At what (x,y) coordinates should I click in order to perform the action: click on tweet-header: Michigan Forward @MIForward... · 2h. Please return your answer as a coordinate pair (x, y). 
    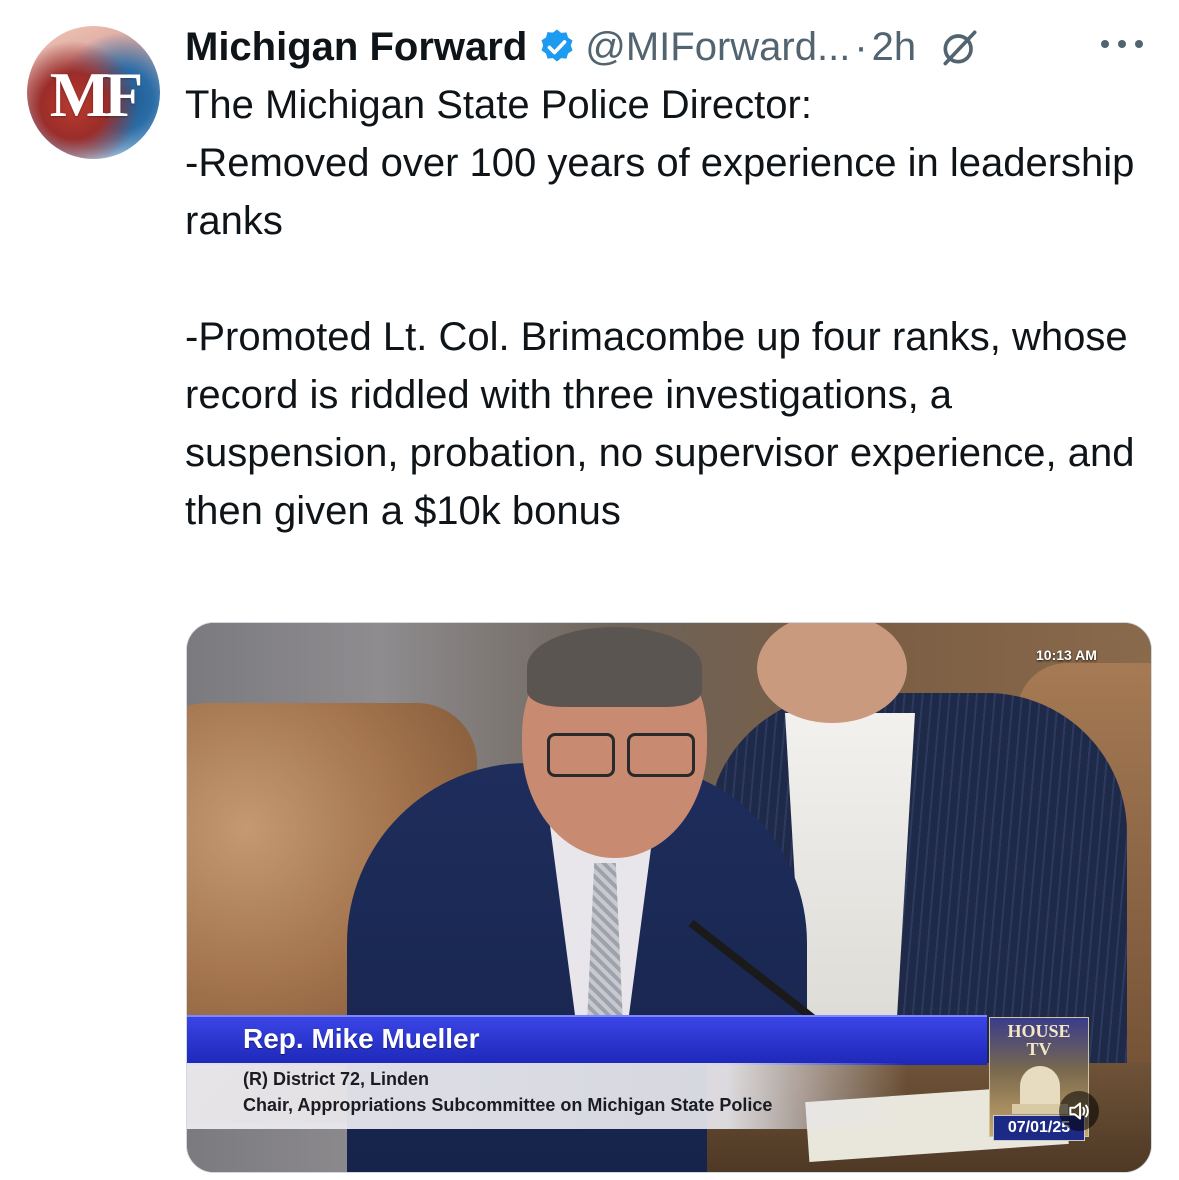
    Looking at the image, I should click on (583, 47).